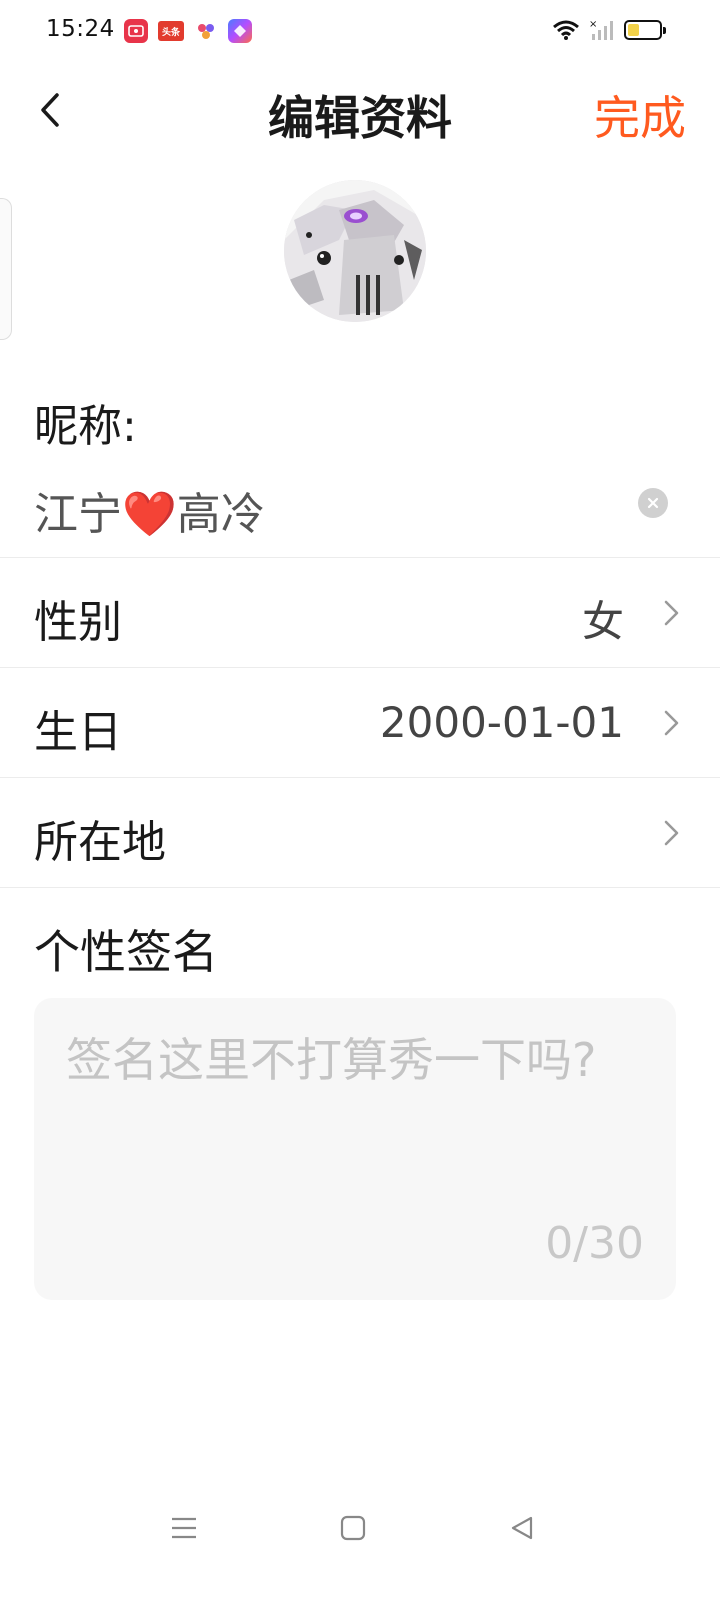 This screenshot has height=1600, width=720. Describe the element at coordinates (206, 31) in the screenshot. I see `paw-app-icon` at that location.